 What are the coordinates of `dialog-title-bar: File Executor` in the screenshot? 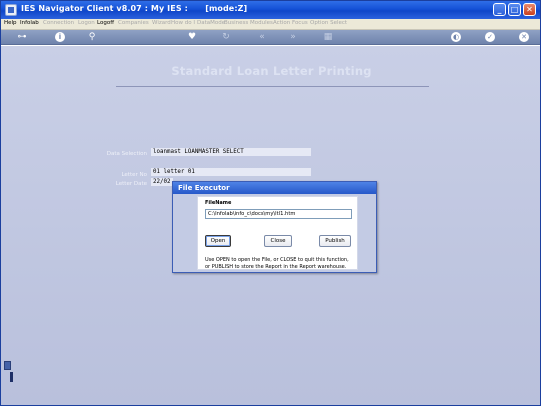 It's located at (274, 188).